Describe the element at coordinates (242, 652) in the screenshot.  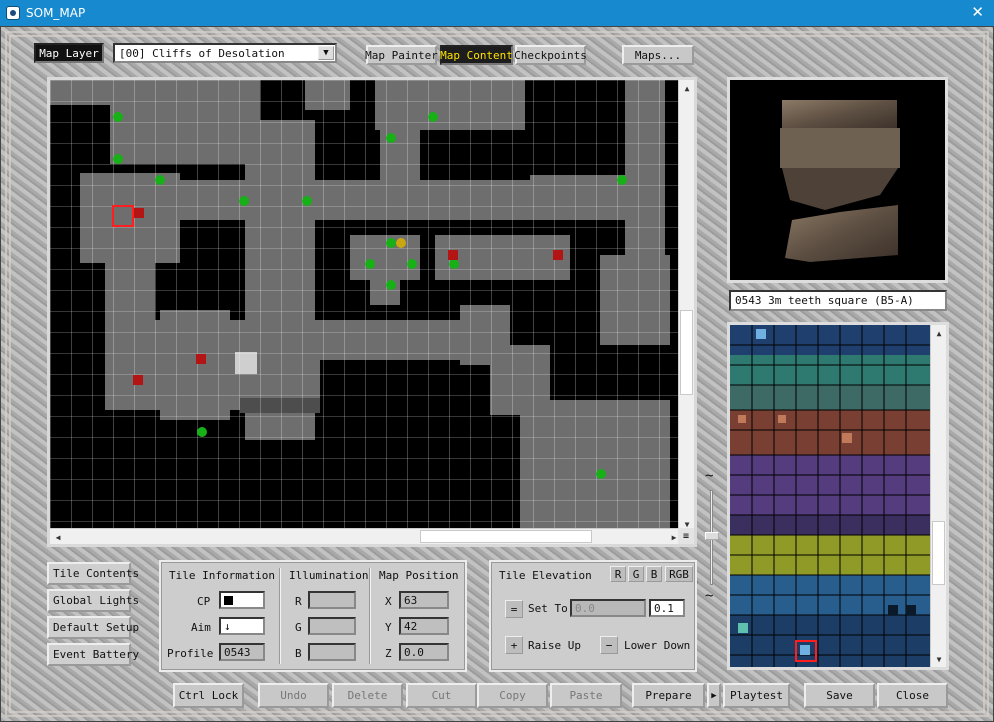
I see `profile-field: 0543` at that location.